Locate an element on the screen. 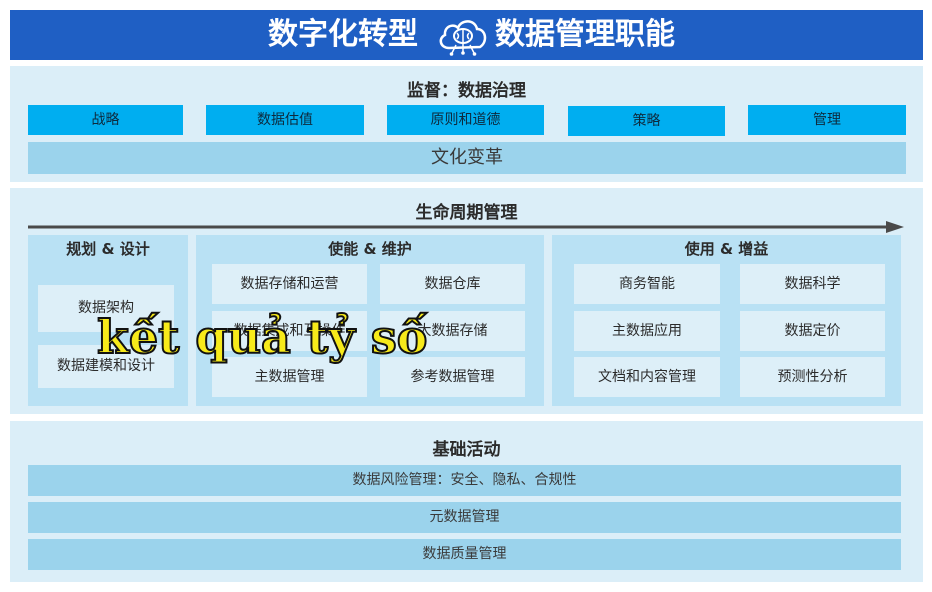  governance-title: 监督：数据治理 is located at coordinates (466, 91).